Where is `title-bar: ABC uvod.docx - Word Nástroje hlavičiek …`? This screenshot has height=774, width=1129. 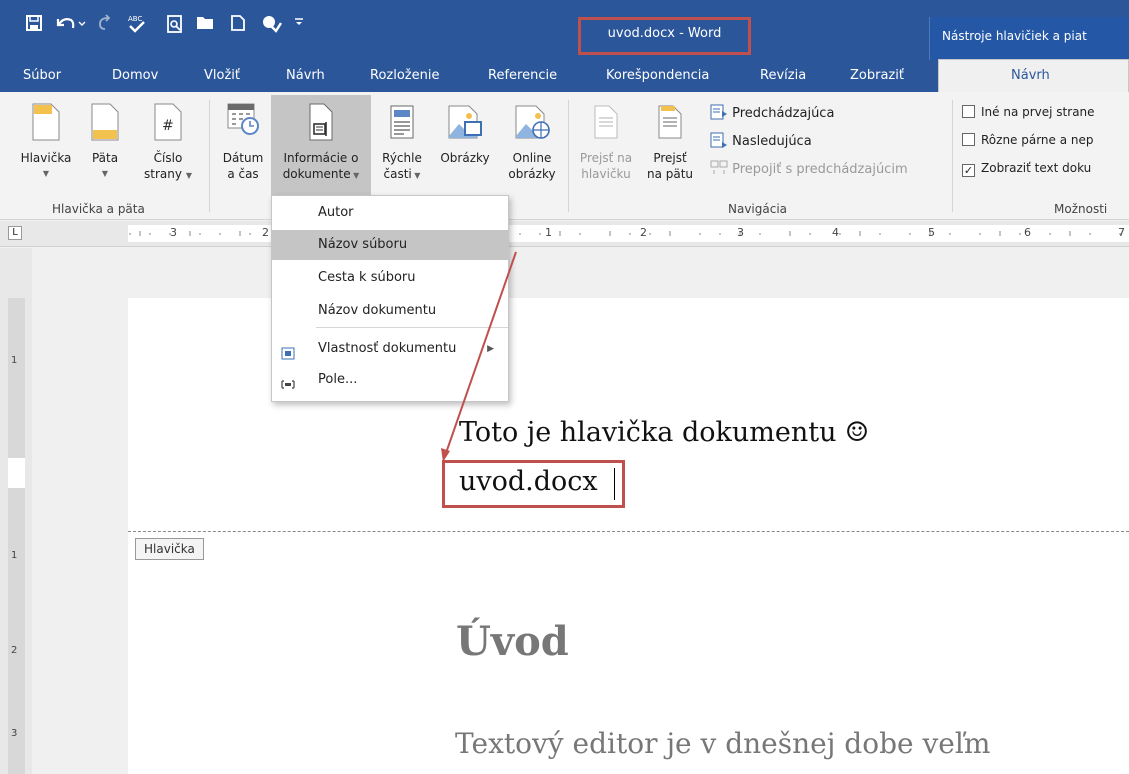 title-bar: ABC uvod.docx - Word Nástroje hlavičiek … is located at coordinates (564, 30).